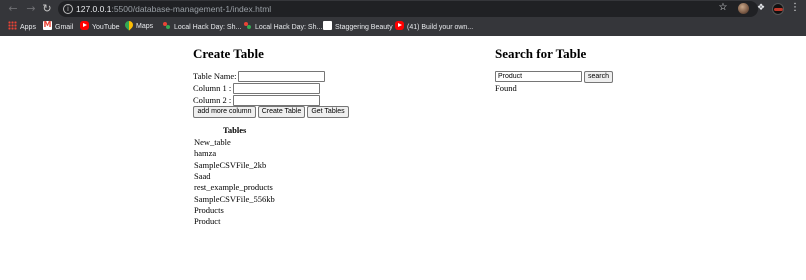 Image resolution: width=806 pixels, height=280 pixels. Describe the element at coordinates (743, 8) in the screenshot. I see `extension-avatar-icon` at that location.